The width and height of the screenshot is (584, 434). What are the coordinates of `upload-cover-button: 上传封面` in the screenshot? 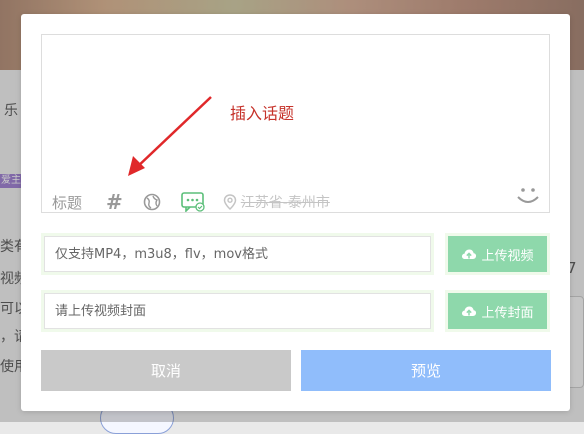 It's located at (497, 311).